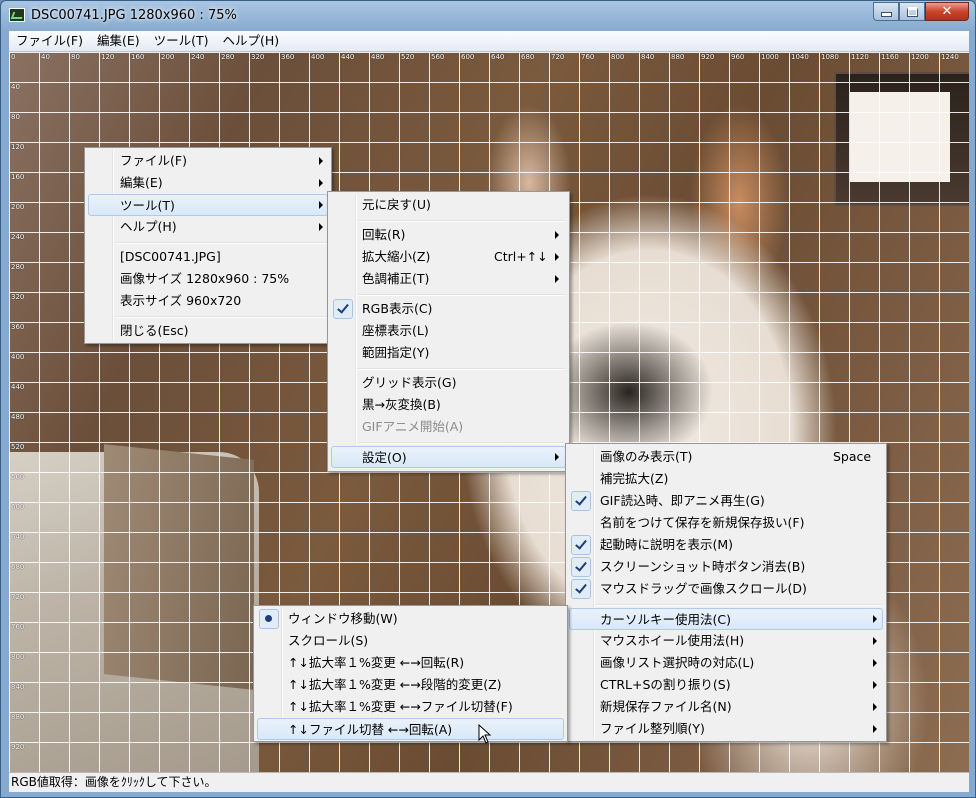 The height and width of the screenshot is (798, 976). Describe the element at coordinates (258, 57) in the screenshot. I see `ruler-x-label: 320` at that location.